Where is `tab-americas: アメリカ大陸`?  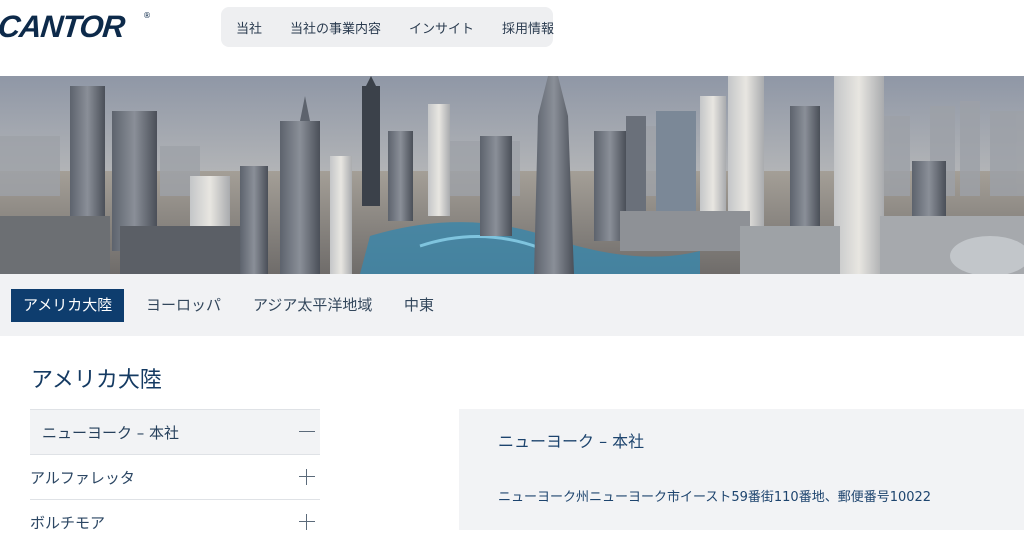
tab-americas: アメリカ大陸 is located at coordinates (68, 305).